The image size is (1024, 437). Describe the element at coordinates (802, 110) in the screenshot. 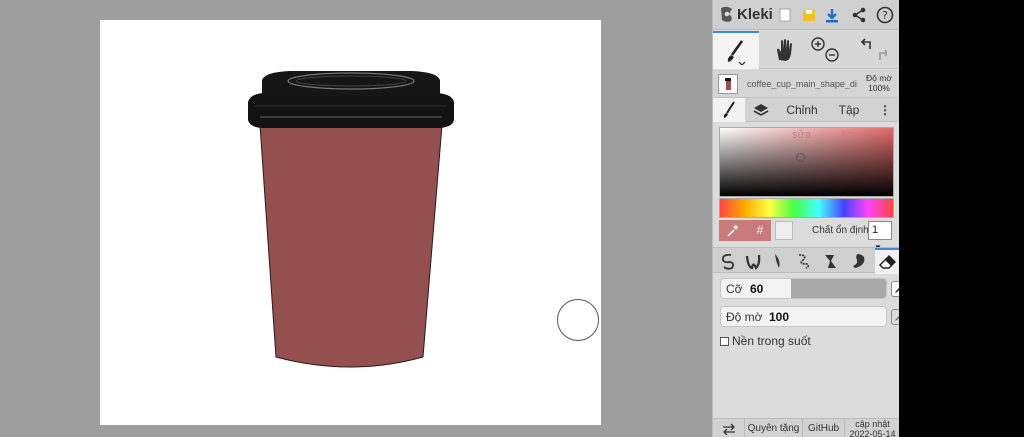

I see `tab-adjust: Chỉnh` at that location.